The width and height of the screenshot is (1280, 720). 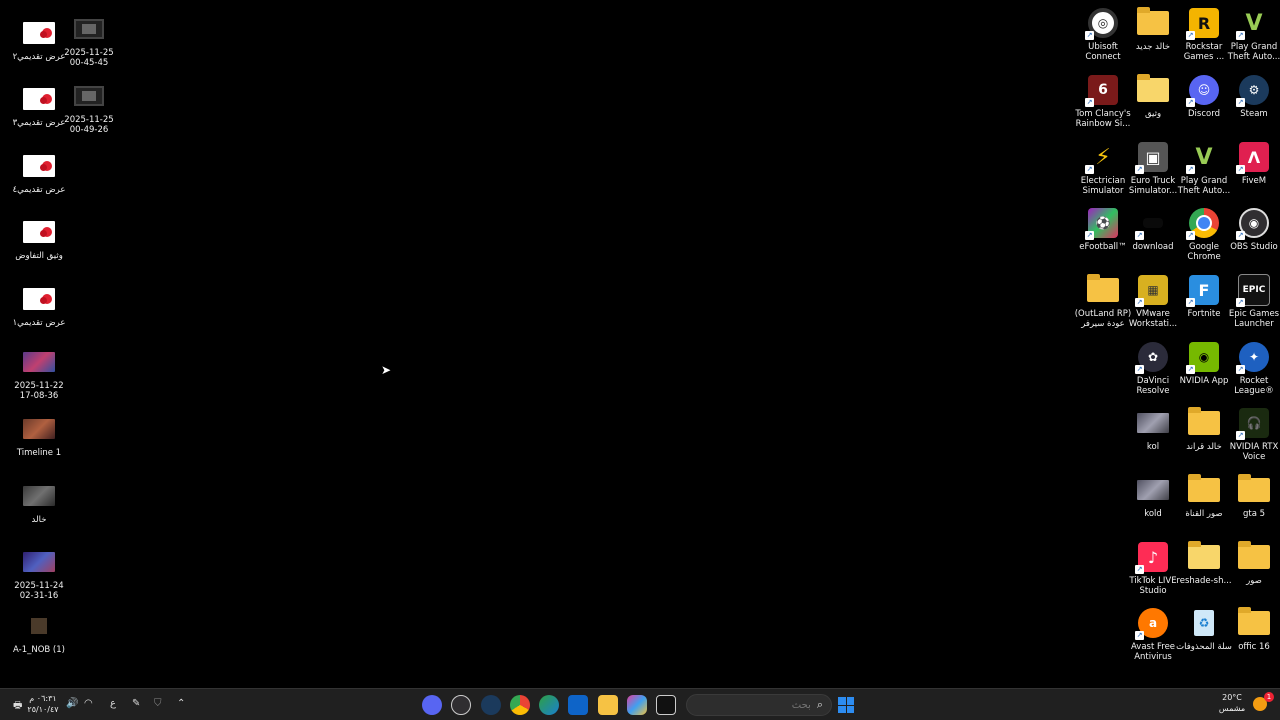 I want to click on weather-desc: مشمس, so click(x=1232, y=708).